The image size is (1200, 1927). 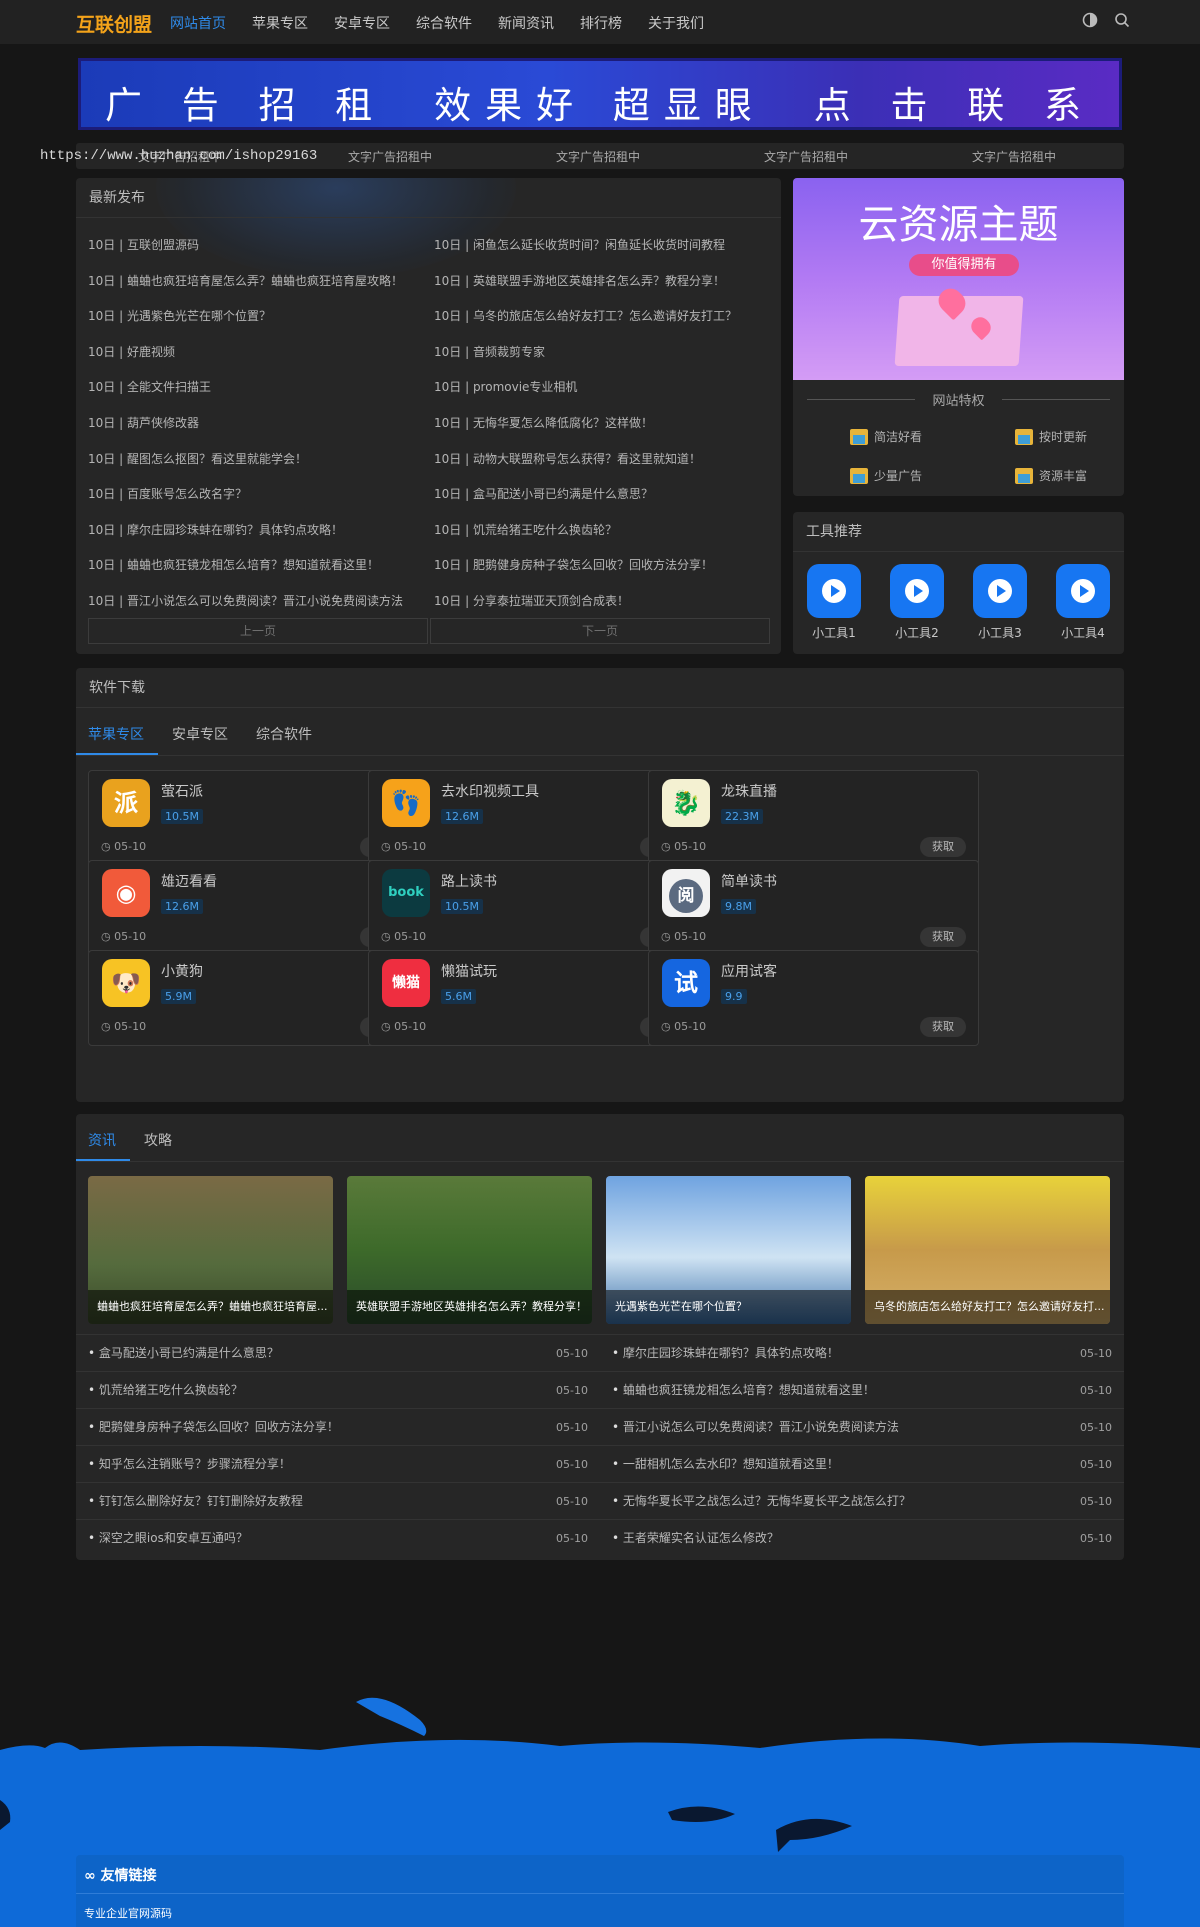 I want to click on news-title: 盒马配送小哥已约满是什么意思？, so click(x=183, y=1353).